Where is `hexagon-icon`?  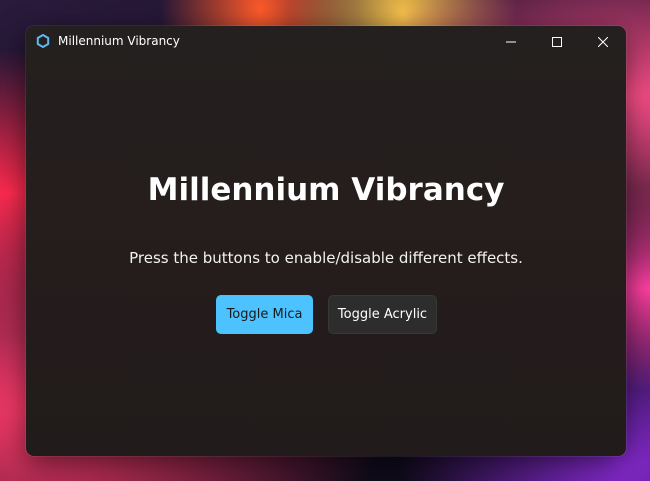 hexagon-icon is located at coordinates (43, 41).